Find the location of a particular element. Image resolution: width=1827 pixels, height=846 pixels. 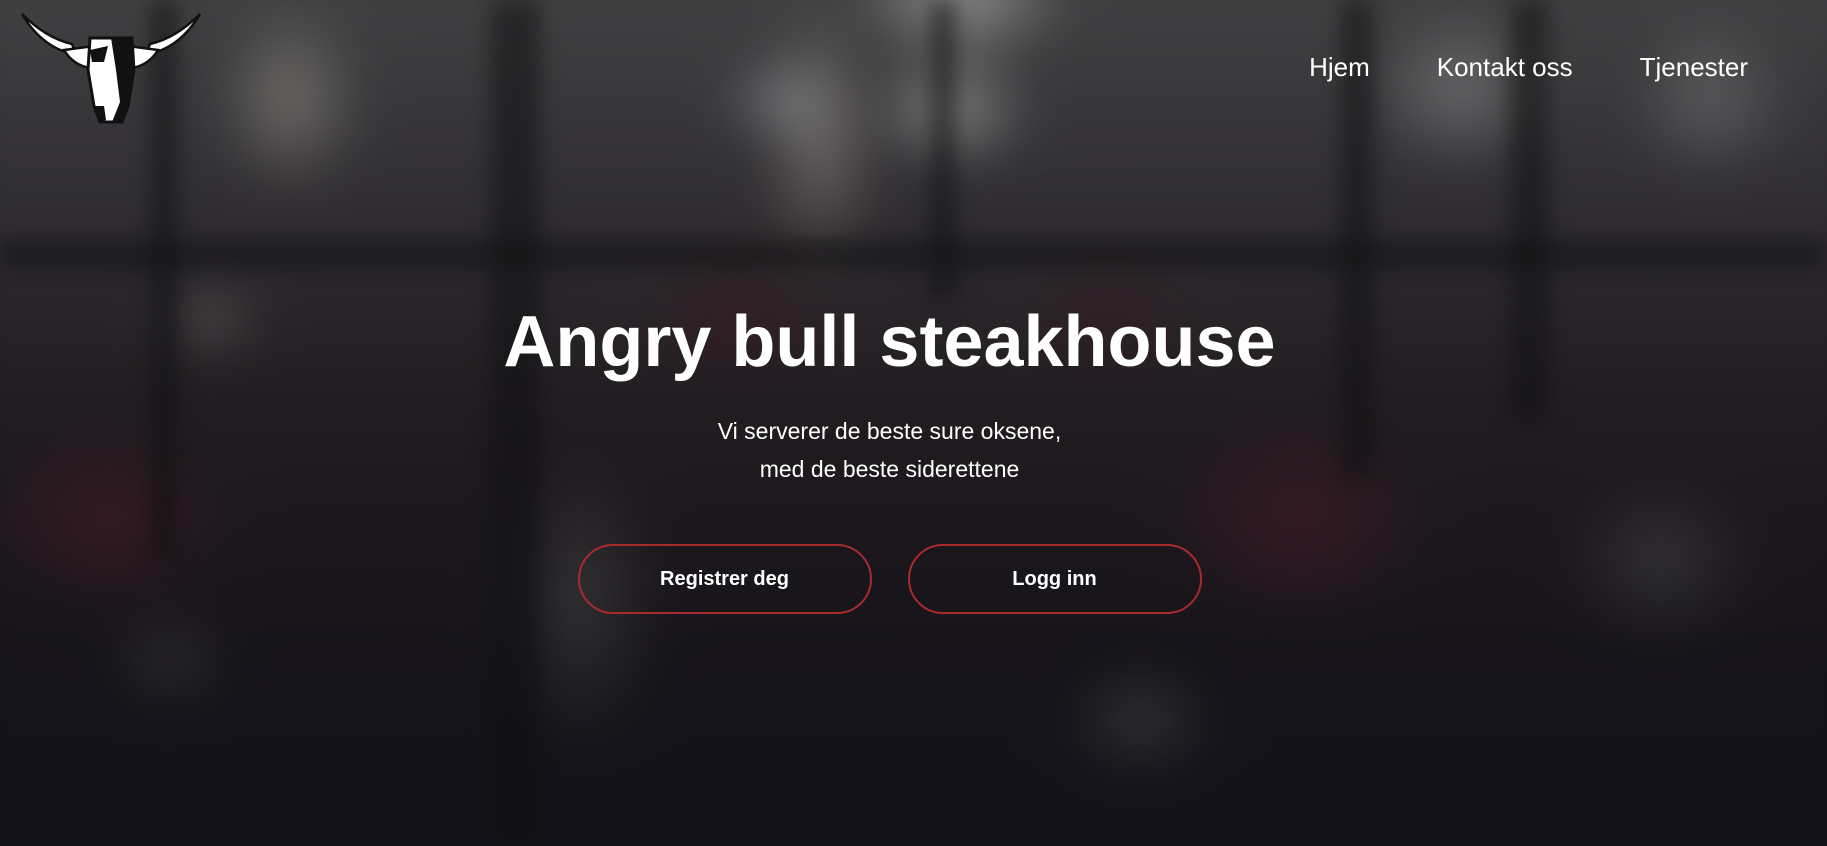

subtitle-line-1: Vi serverer de beste sure oksene, is located at coordinates (889, 431).